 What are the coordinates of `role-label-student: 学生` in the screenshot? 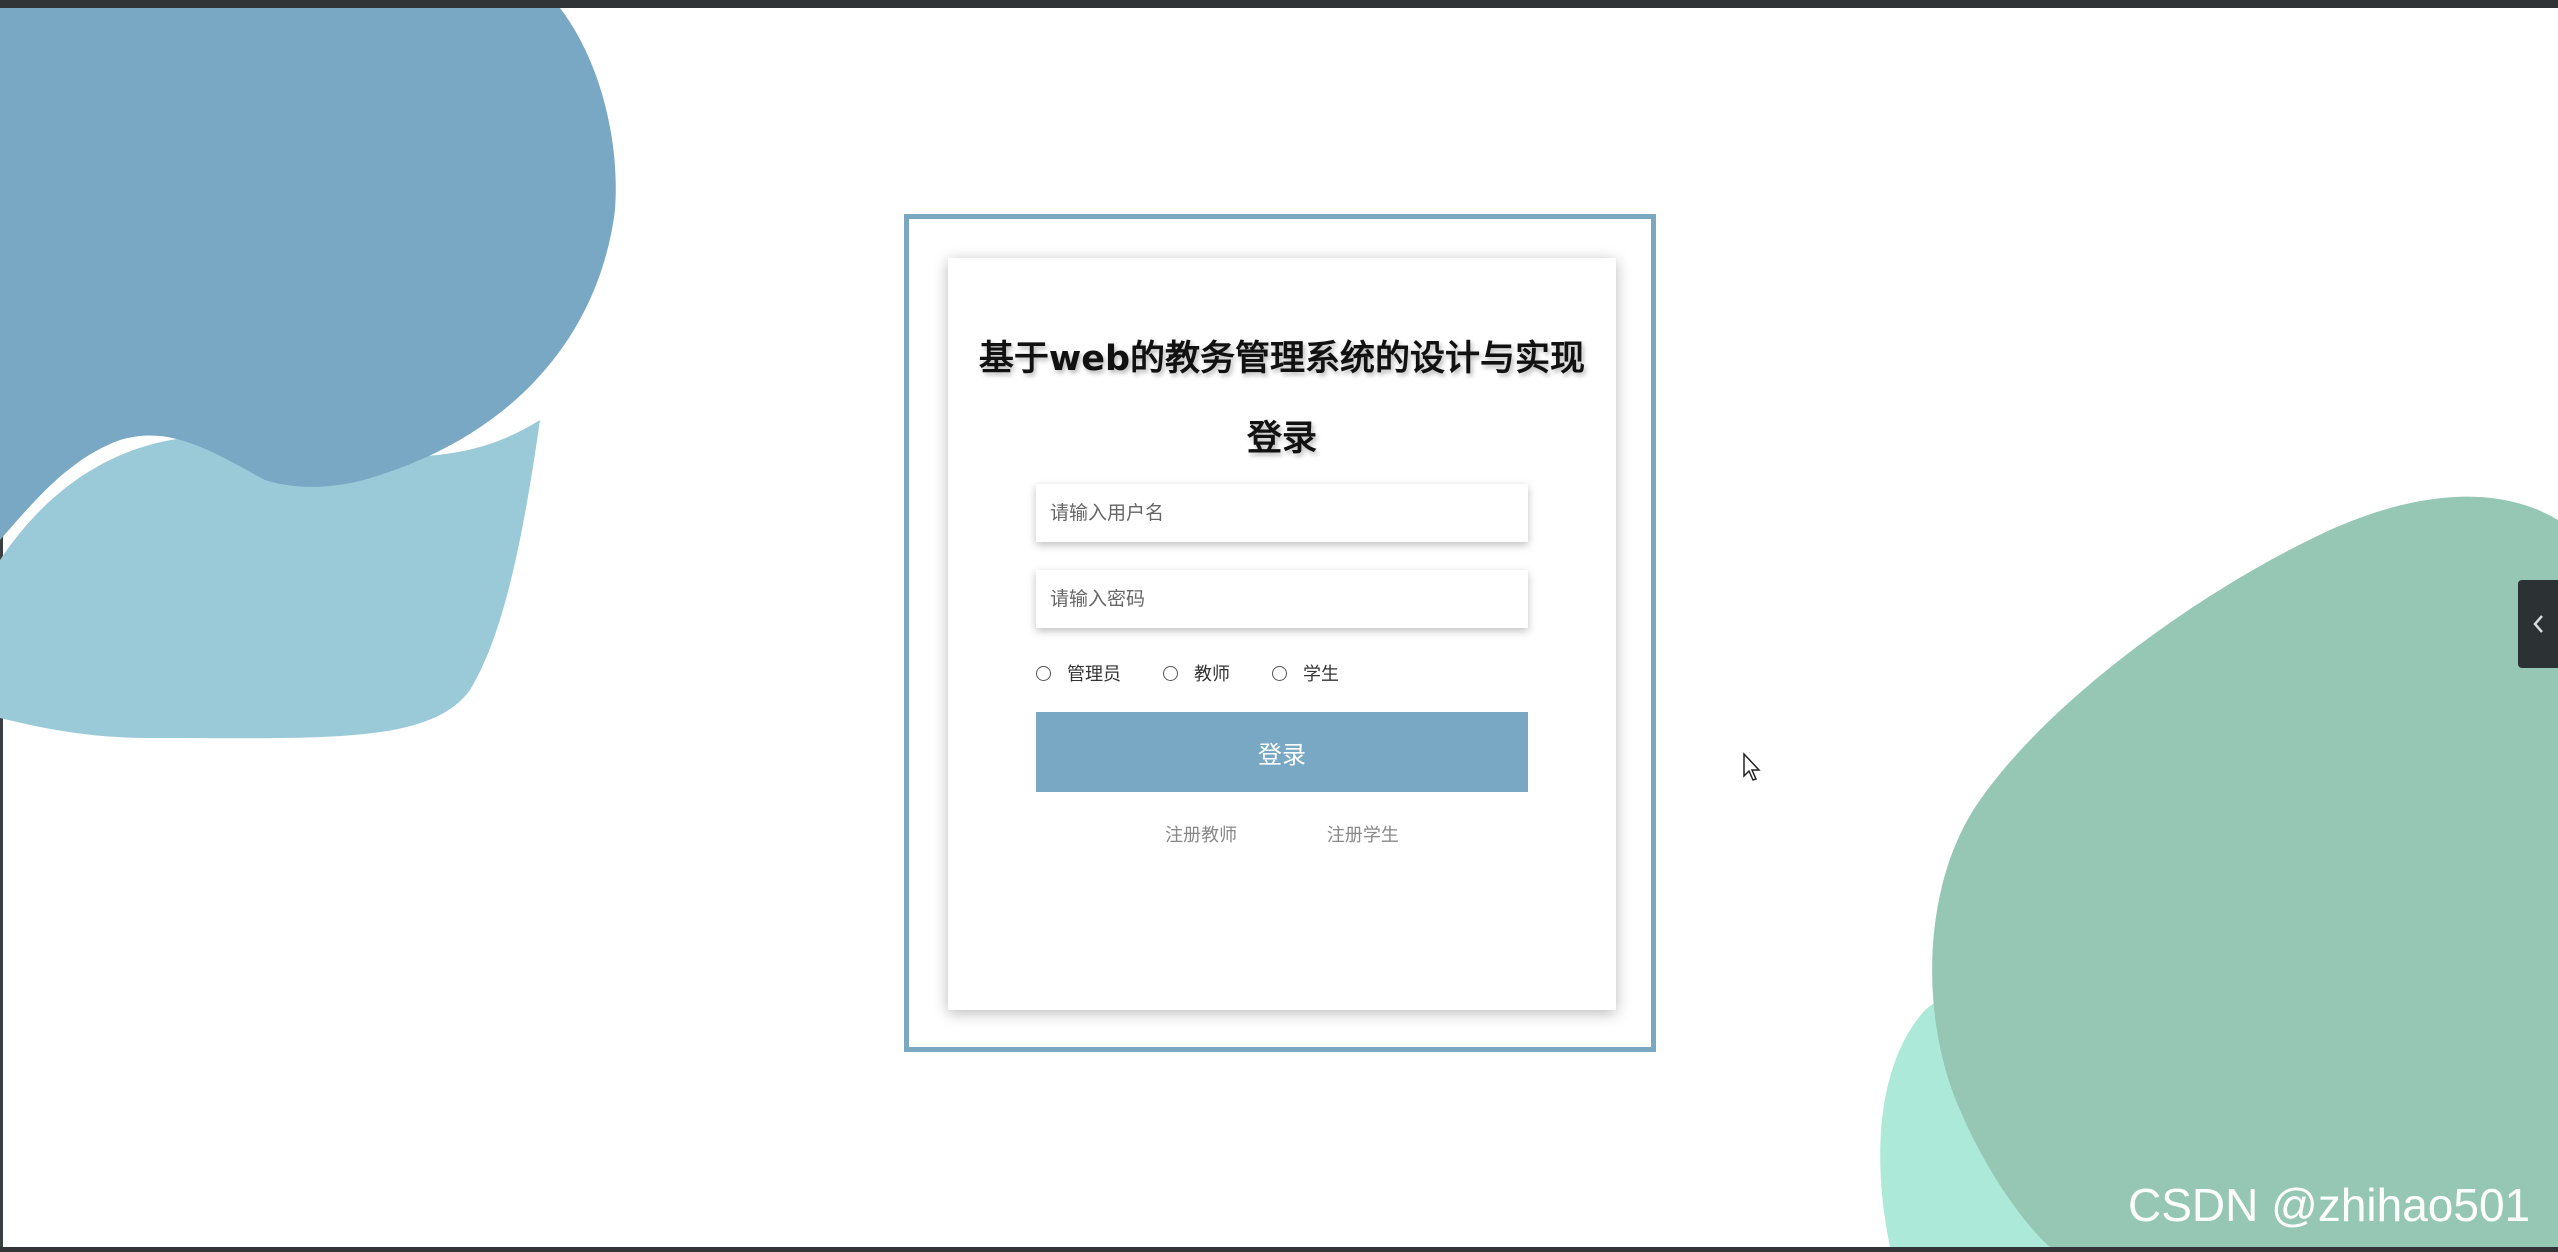 It's located at (1321, 674).